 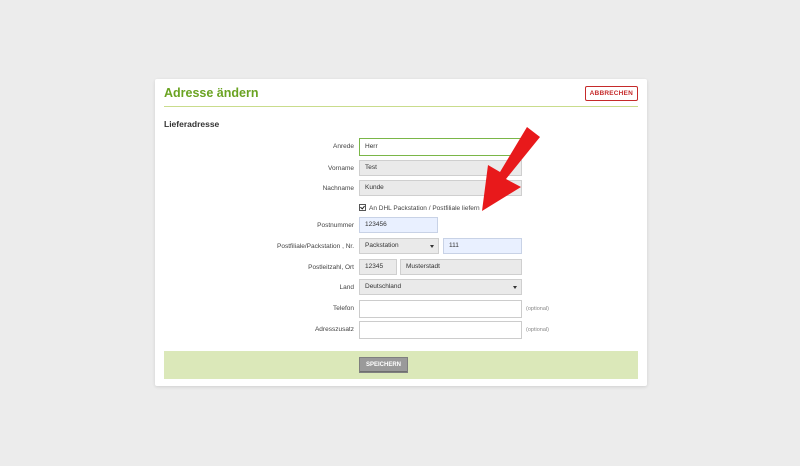 What do you see at coordinates (461, 267) in the screenshot?
I see `ort-field: Musterstadt` at bounding box center [461, 267].